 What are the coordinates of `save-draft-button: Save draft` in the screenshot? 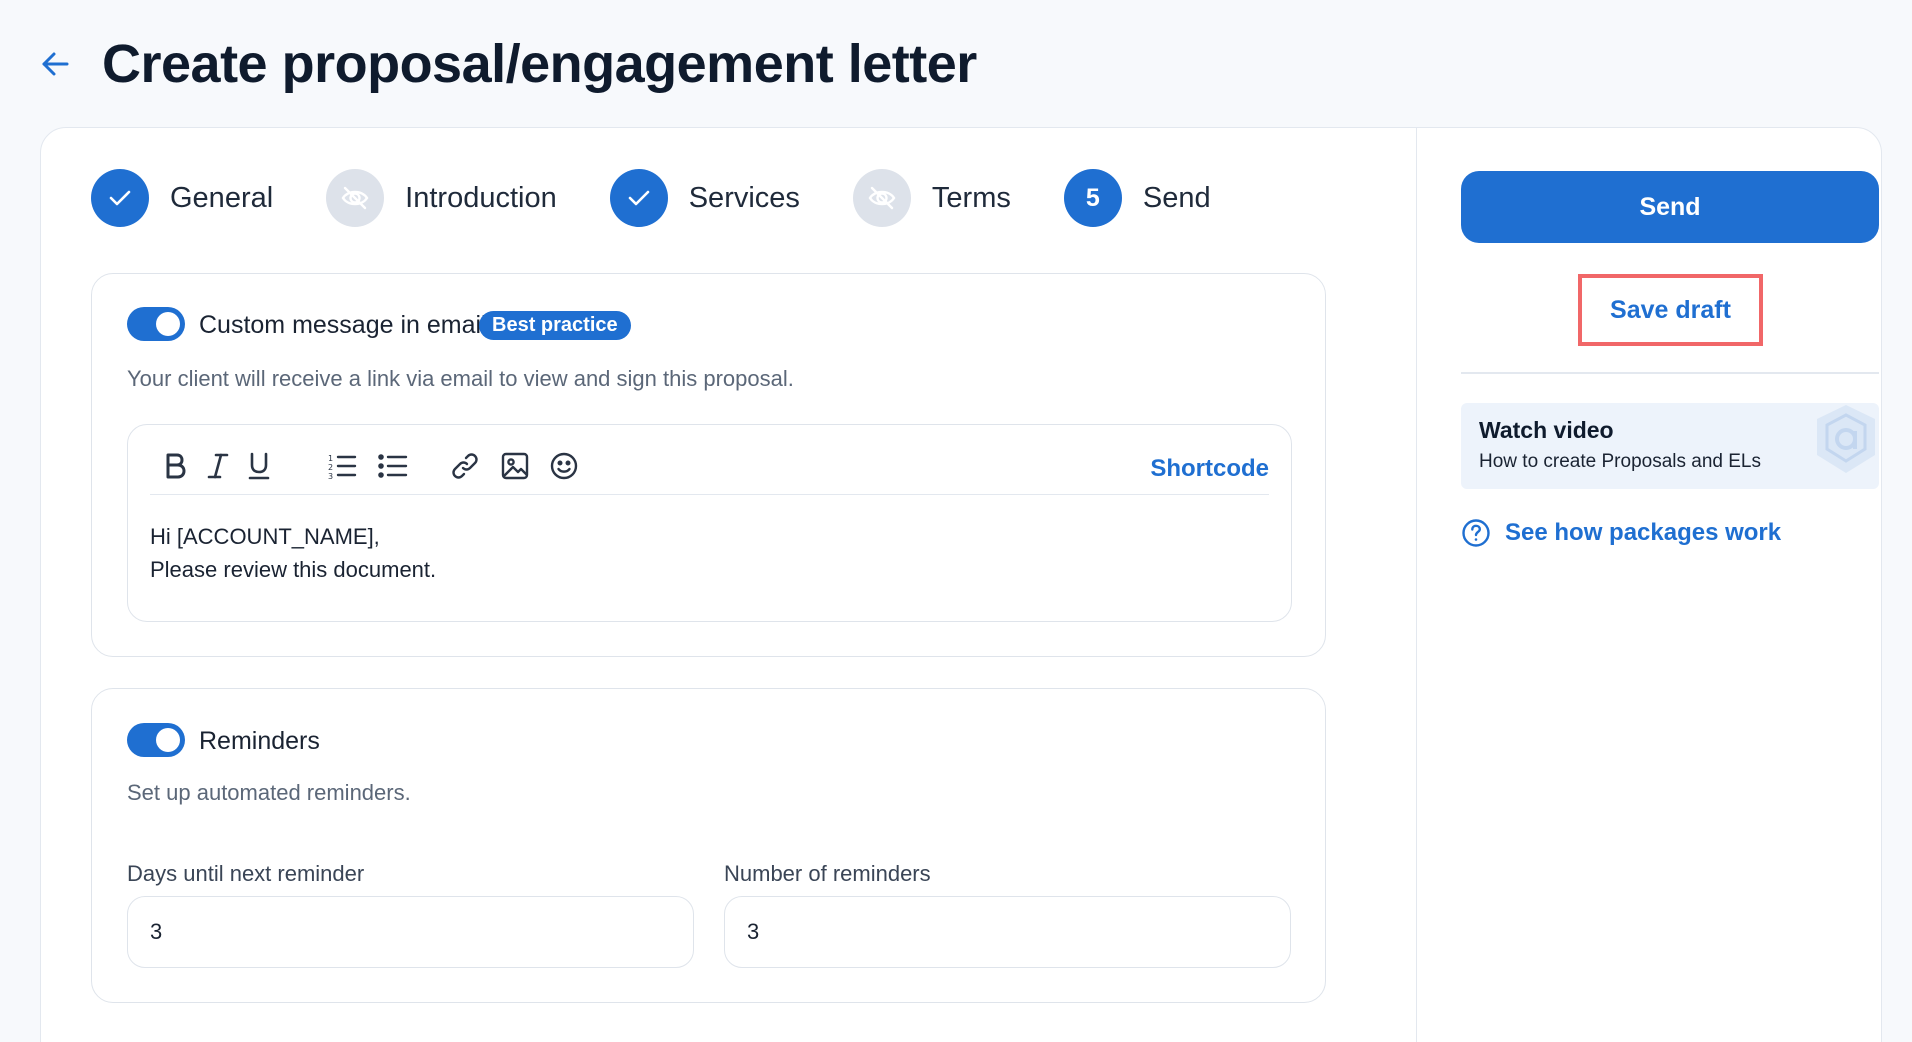 It's located at (1670, 310).